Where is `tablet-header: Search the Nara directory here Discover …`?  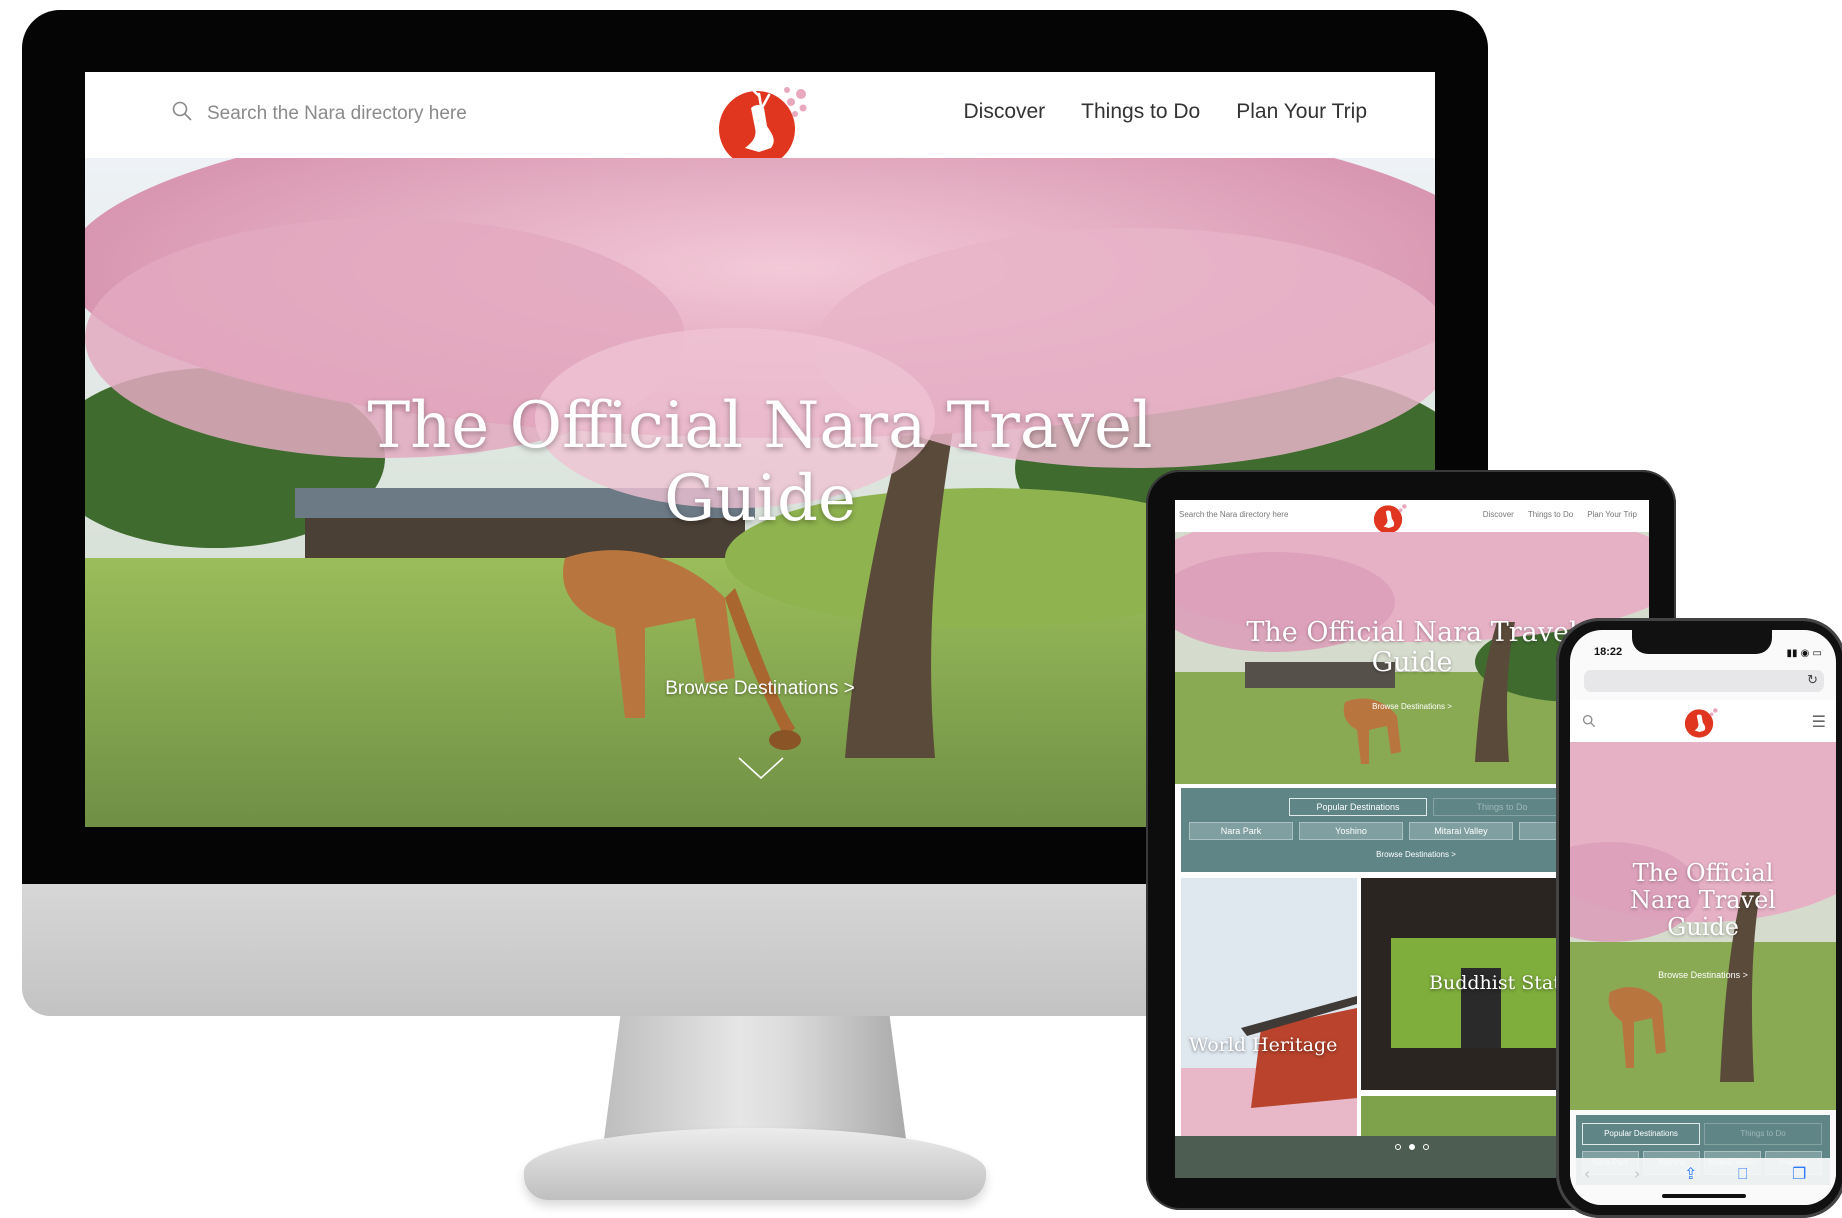
tablet-header: Search the Nara directory here Discover … is located at coordinates (1412, 517).